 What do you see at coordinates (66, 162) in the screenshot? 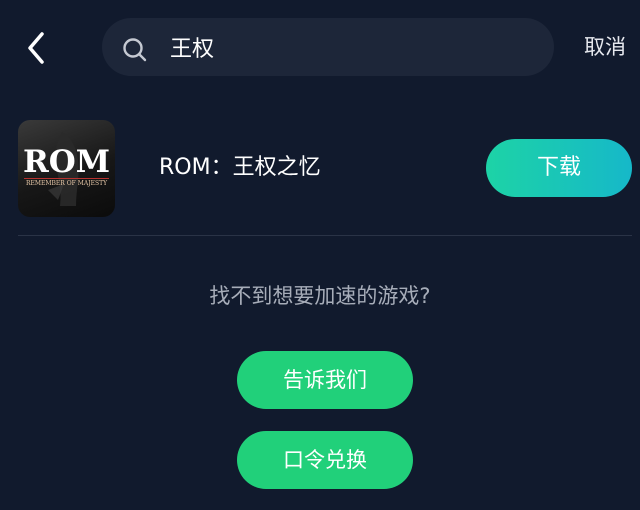
I see `game-logo-text: ROM` at bounding box center [66, 162].